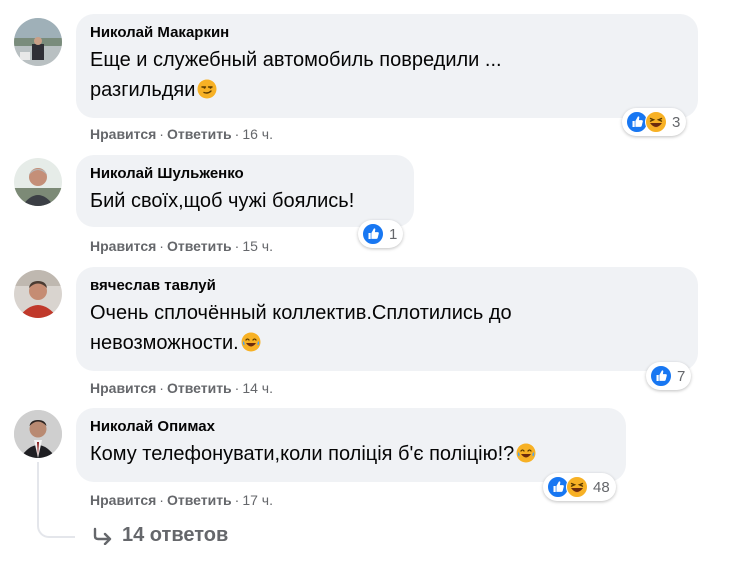 The width and height of the screenshot is (740, 562). I want to click on reaction-count: 7, so click(681, 376).